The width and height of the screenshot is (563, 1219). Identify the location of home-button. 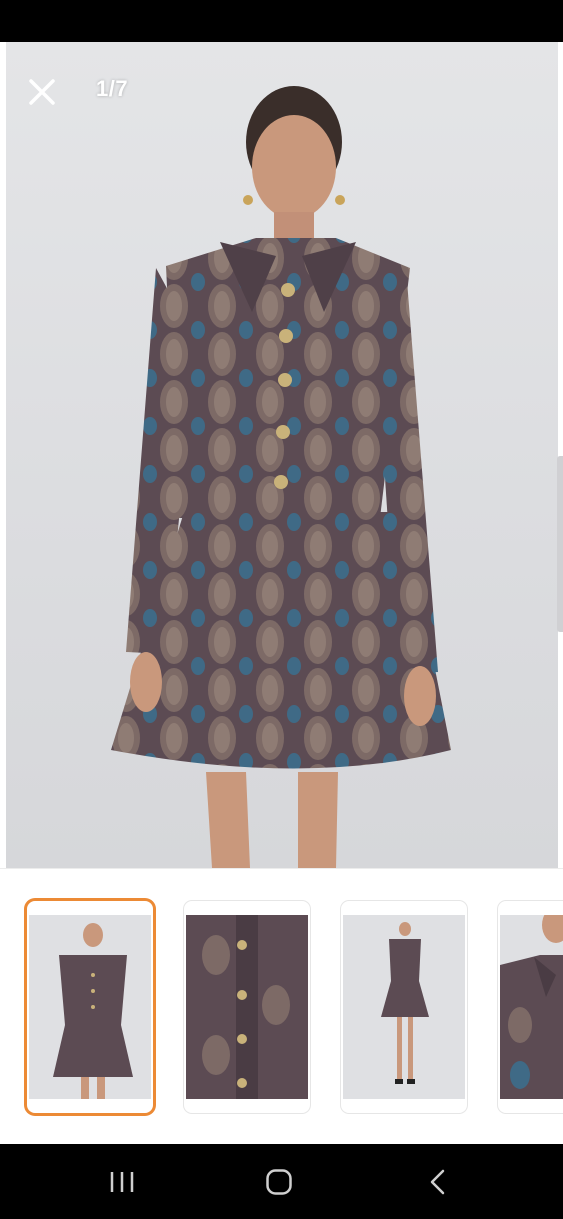
(279, 1182).